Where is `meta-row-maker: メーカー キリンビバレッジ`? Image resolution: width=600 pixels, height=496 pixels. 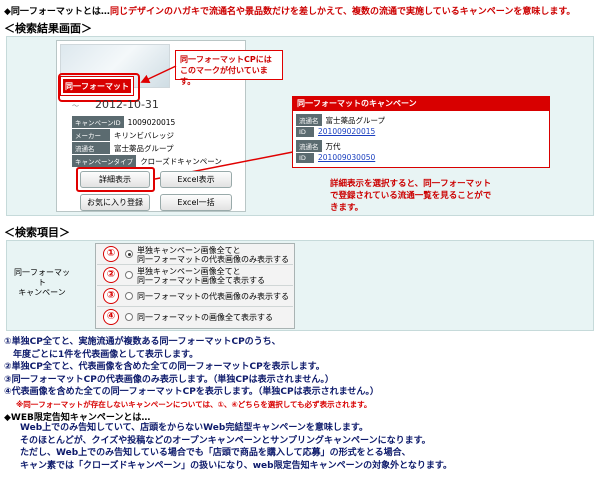
meta-row-maker: メーカー キリンビバレッジ is located at coordinates (123, 135).